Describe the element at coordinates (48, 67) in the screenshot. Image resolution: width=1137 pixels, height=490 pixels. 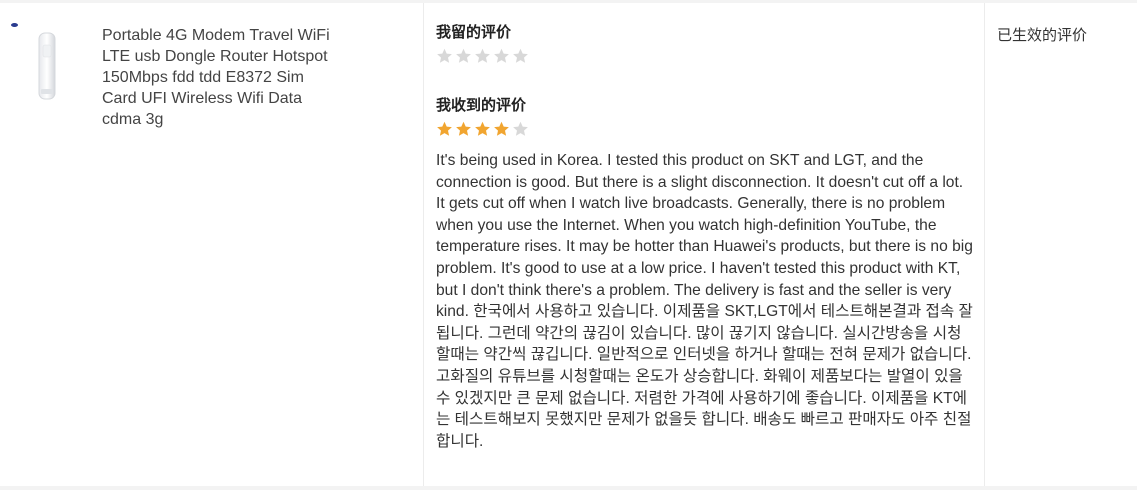
I see `product-thumbnail` at that location.